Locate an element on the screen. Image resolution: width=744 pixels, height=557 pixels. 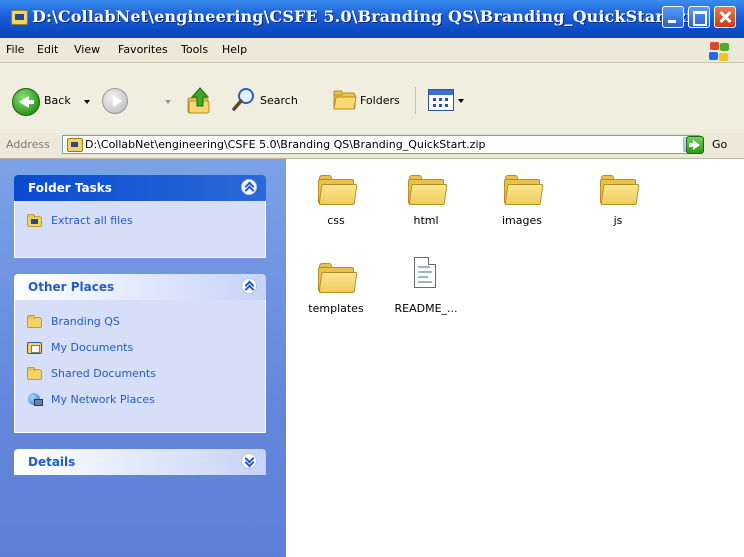
search-icon is located at coordinates (244, 99).